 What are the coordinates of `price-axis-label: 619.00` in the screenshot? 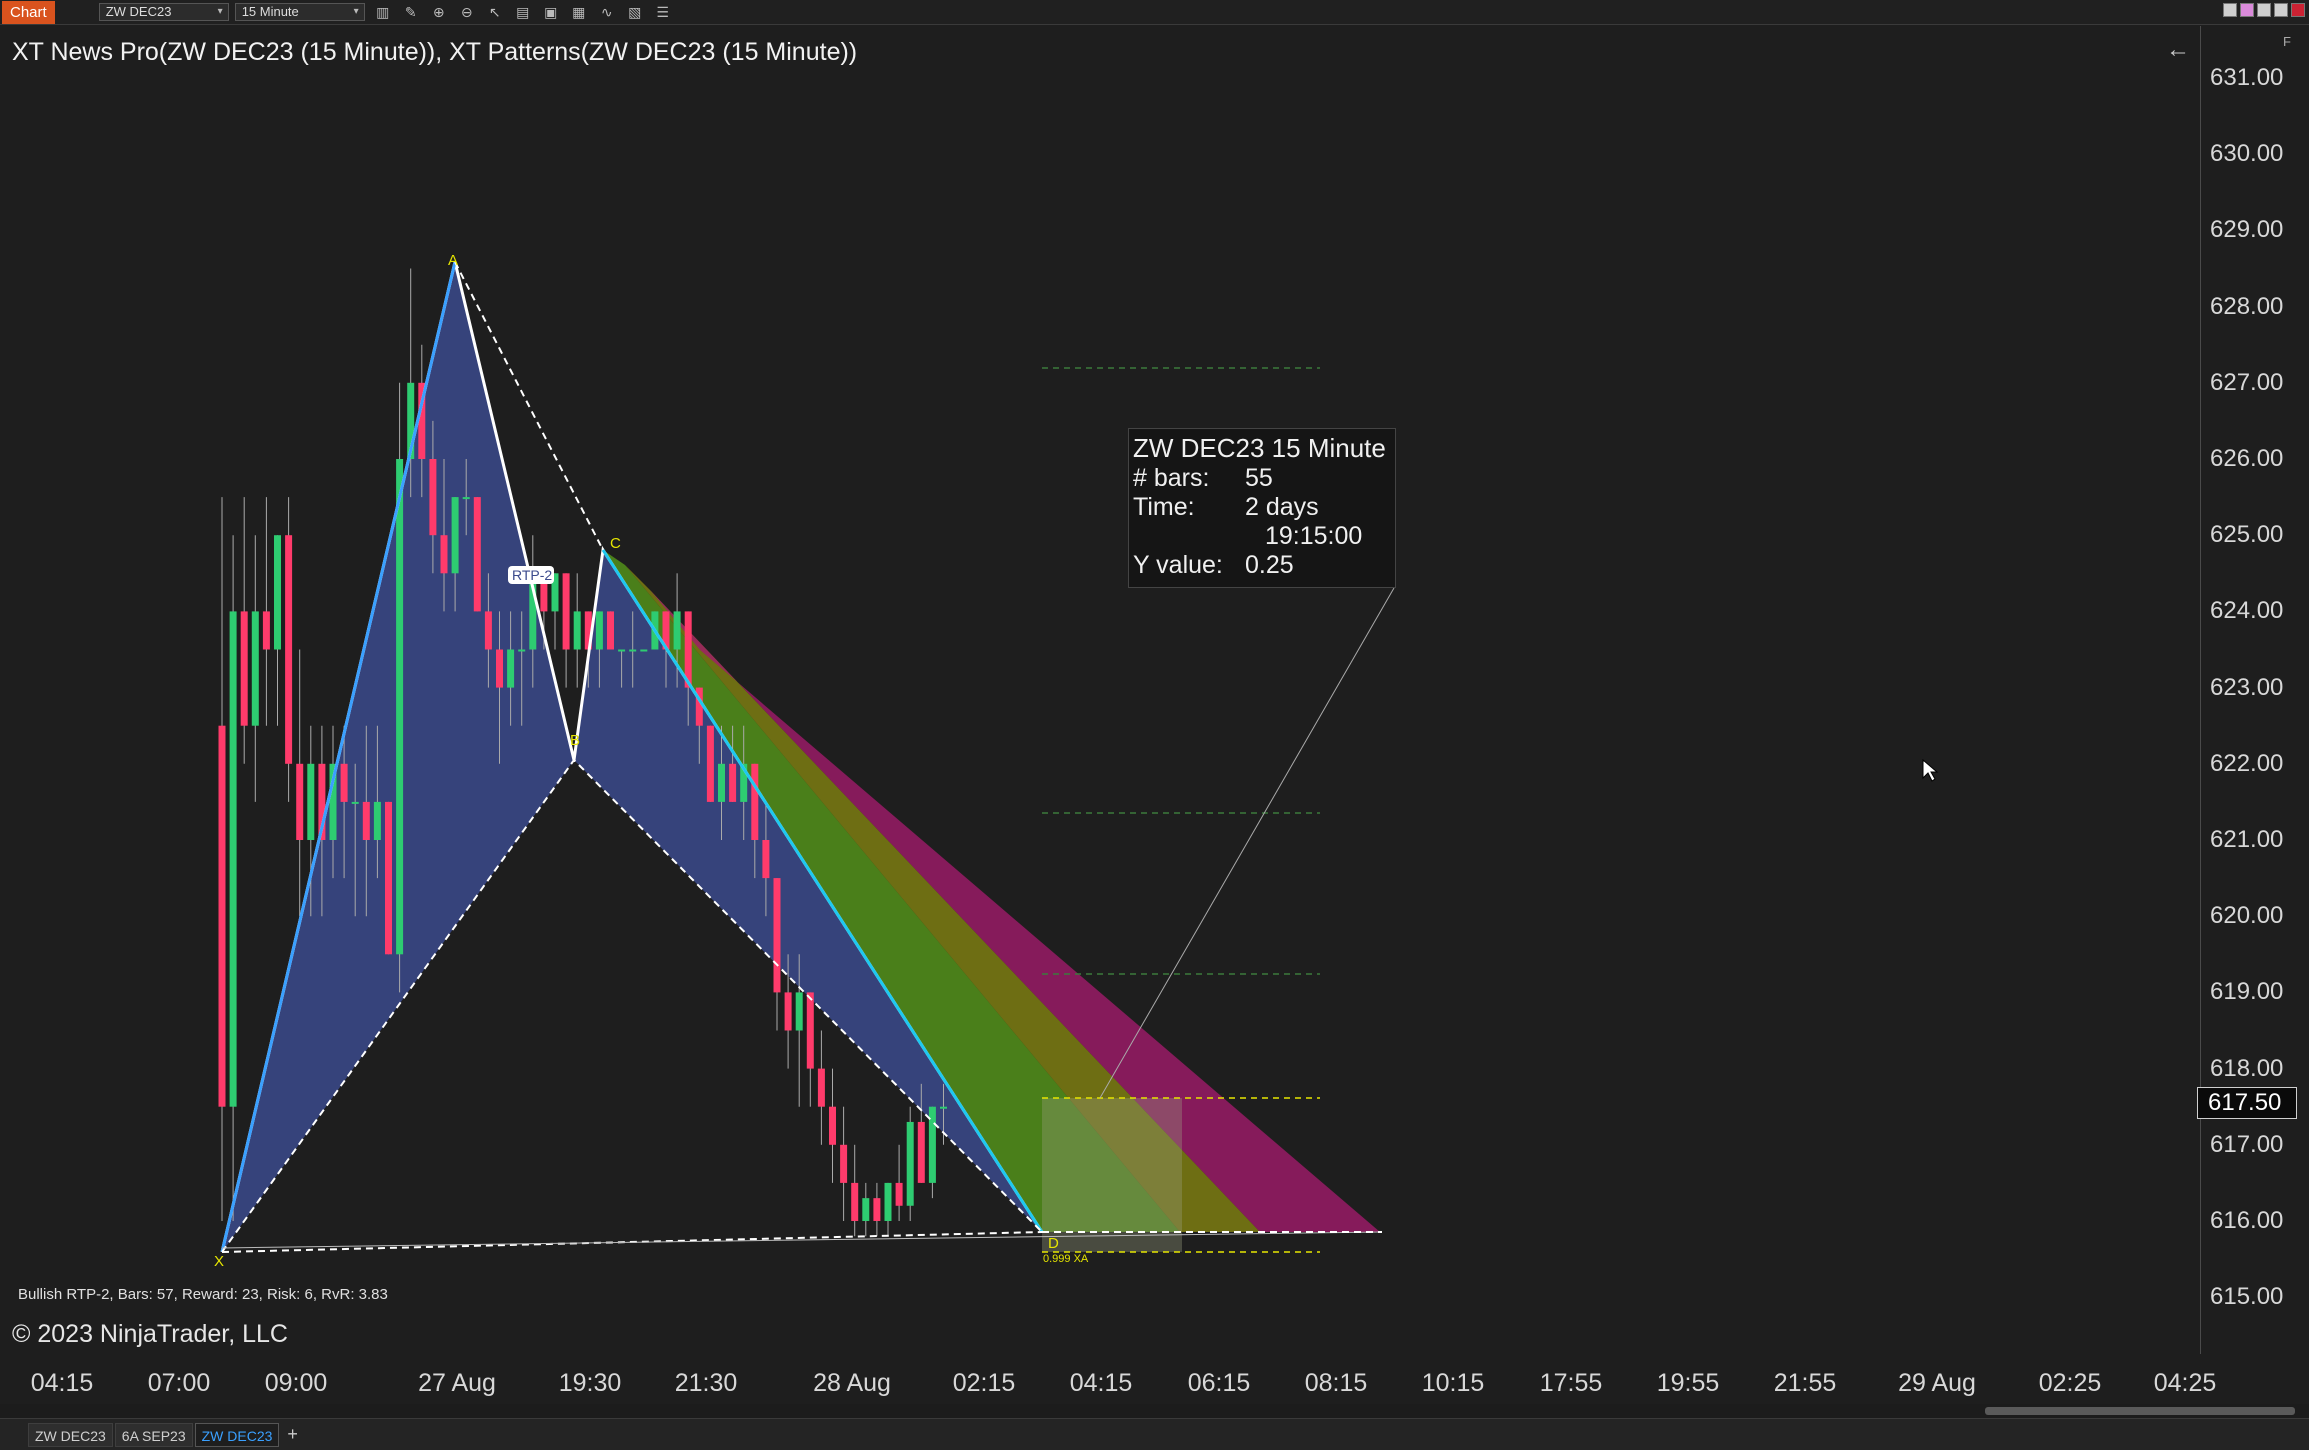 It's located at (2247, 992).